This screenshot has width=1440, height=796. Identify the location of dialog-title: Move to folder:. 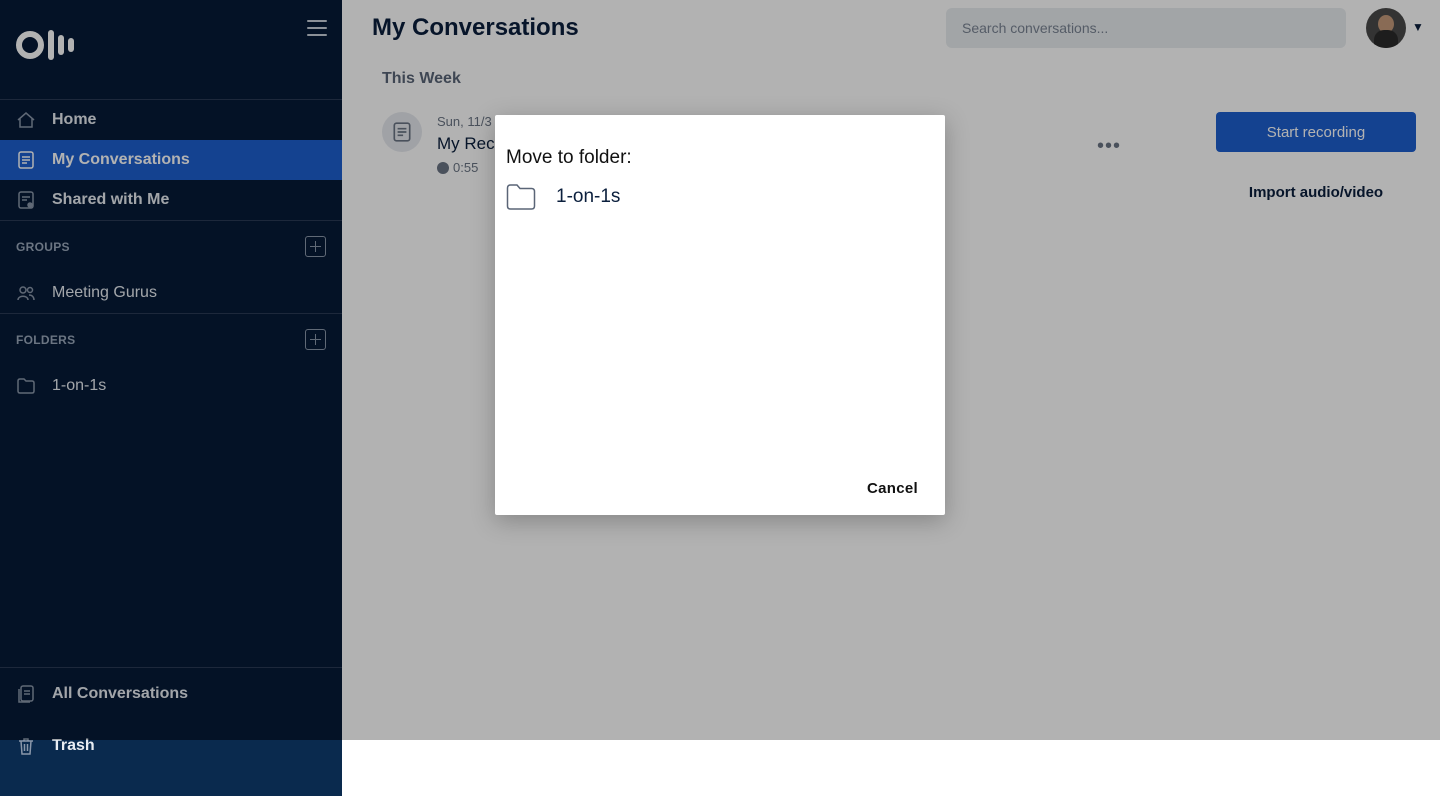
(569, 157).